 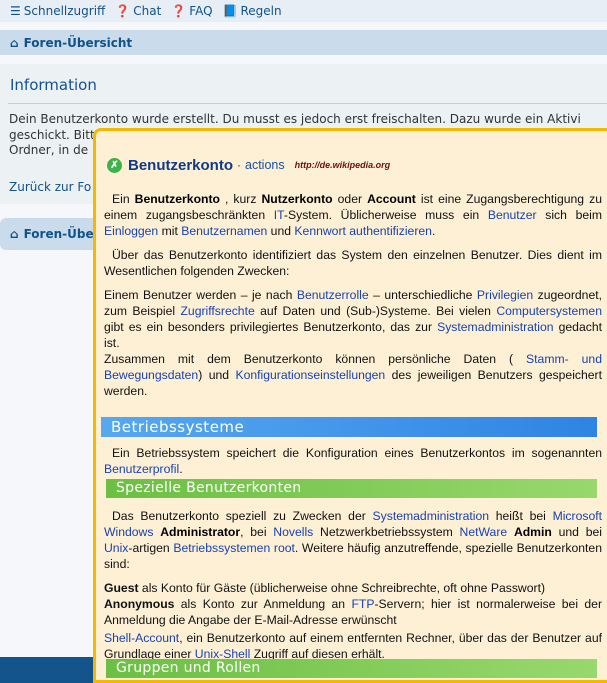 What do you see at coordinates (422, 295) in the screenshot?
I see `text: – unterschiedliche` at bounding box center [422, 295].